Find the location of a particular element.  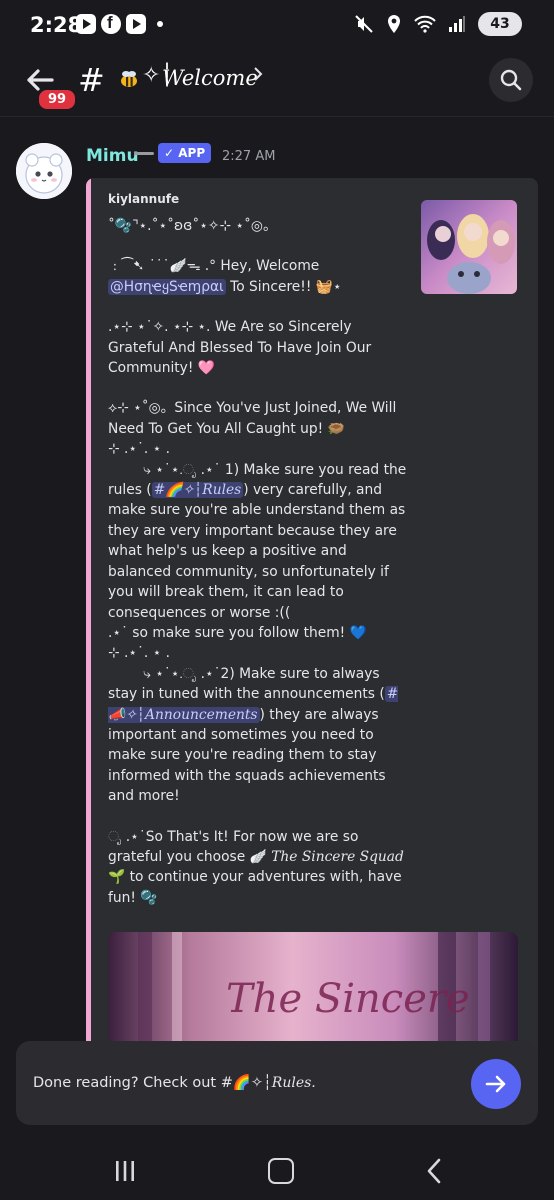

anime-group-thumbnail is located at coordinates (469, 247).